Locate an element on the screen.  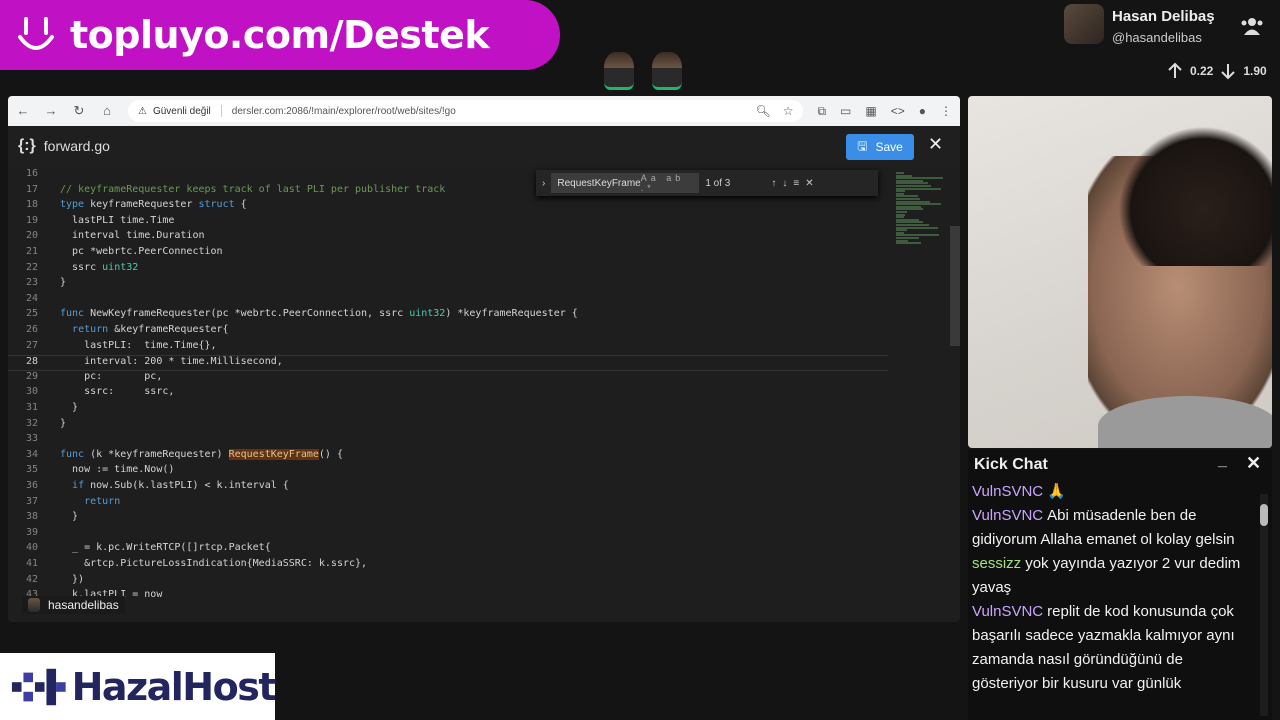
code-line: 31 } is located at coordinates (448, 410).